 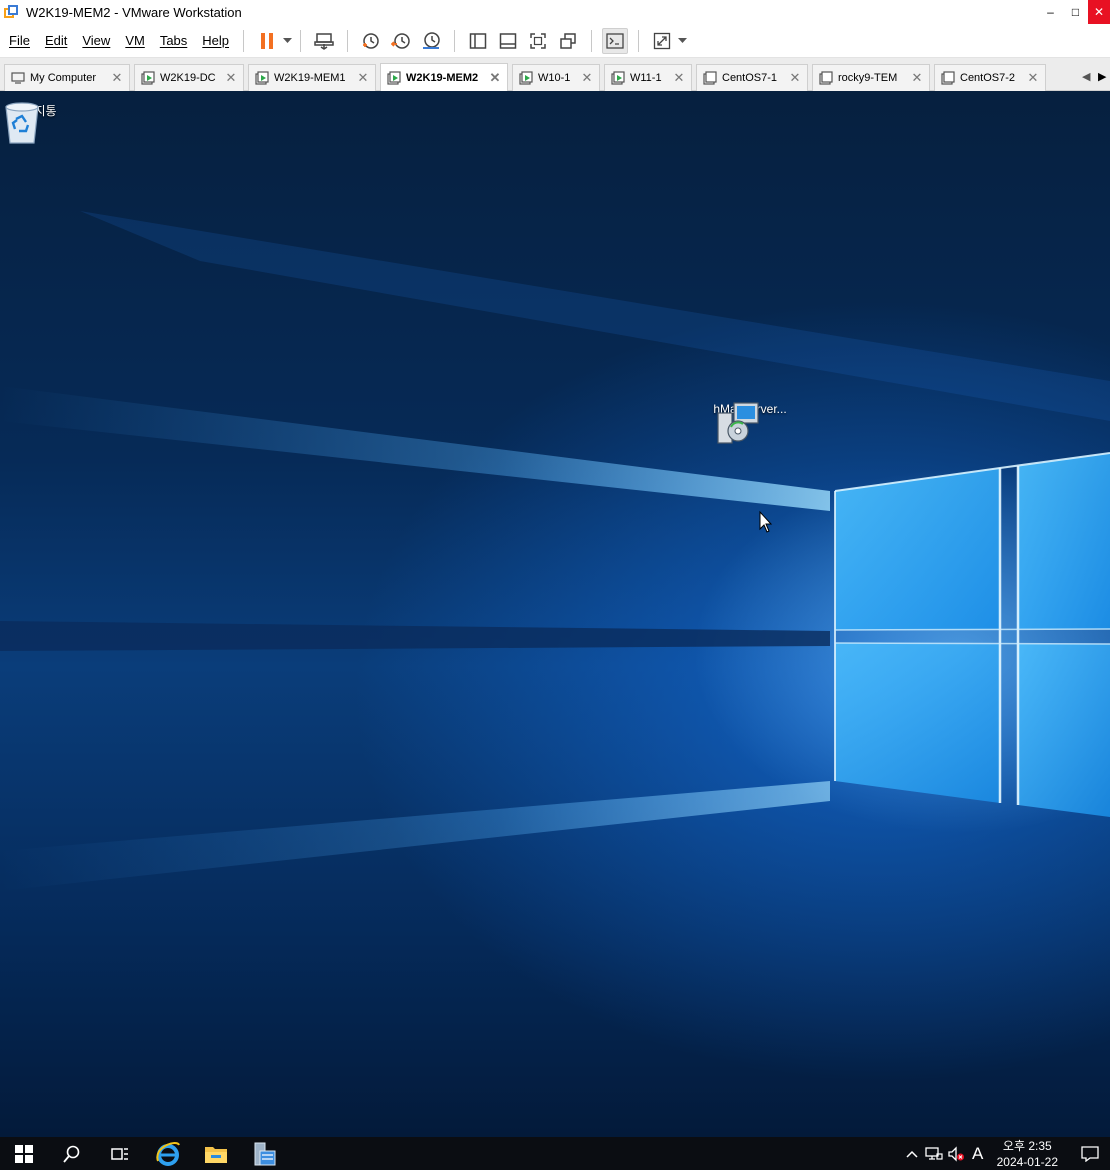 I want to click on maximize-button: □, so click(x=1075, y=12).